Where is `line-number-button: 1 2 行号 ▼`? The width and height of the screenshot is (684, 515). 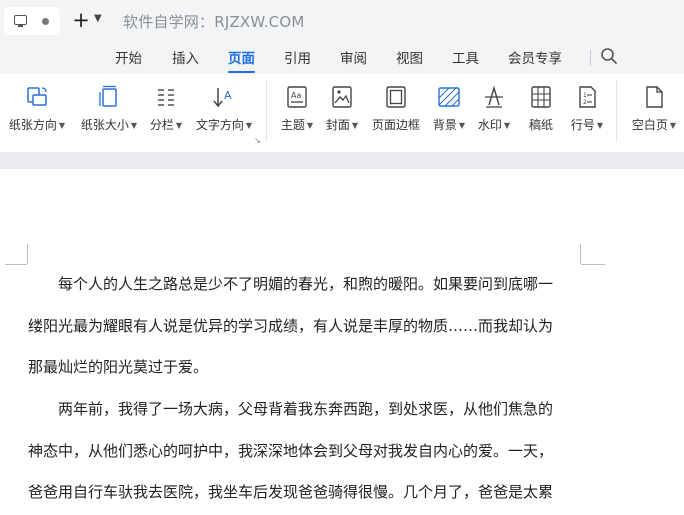
line-number-button: 1 2 行号 ▼ is located at coordinates (587, 108).